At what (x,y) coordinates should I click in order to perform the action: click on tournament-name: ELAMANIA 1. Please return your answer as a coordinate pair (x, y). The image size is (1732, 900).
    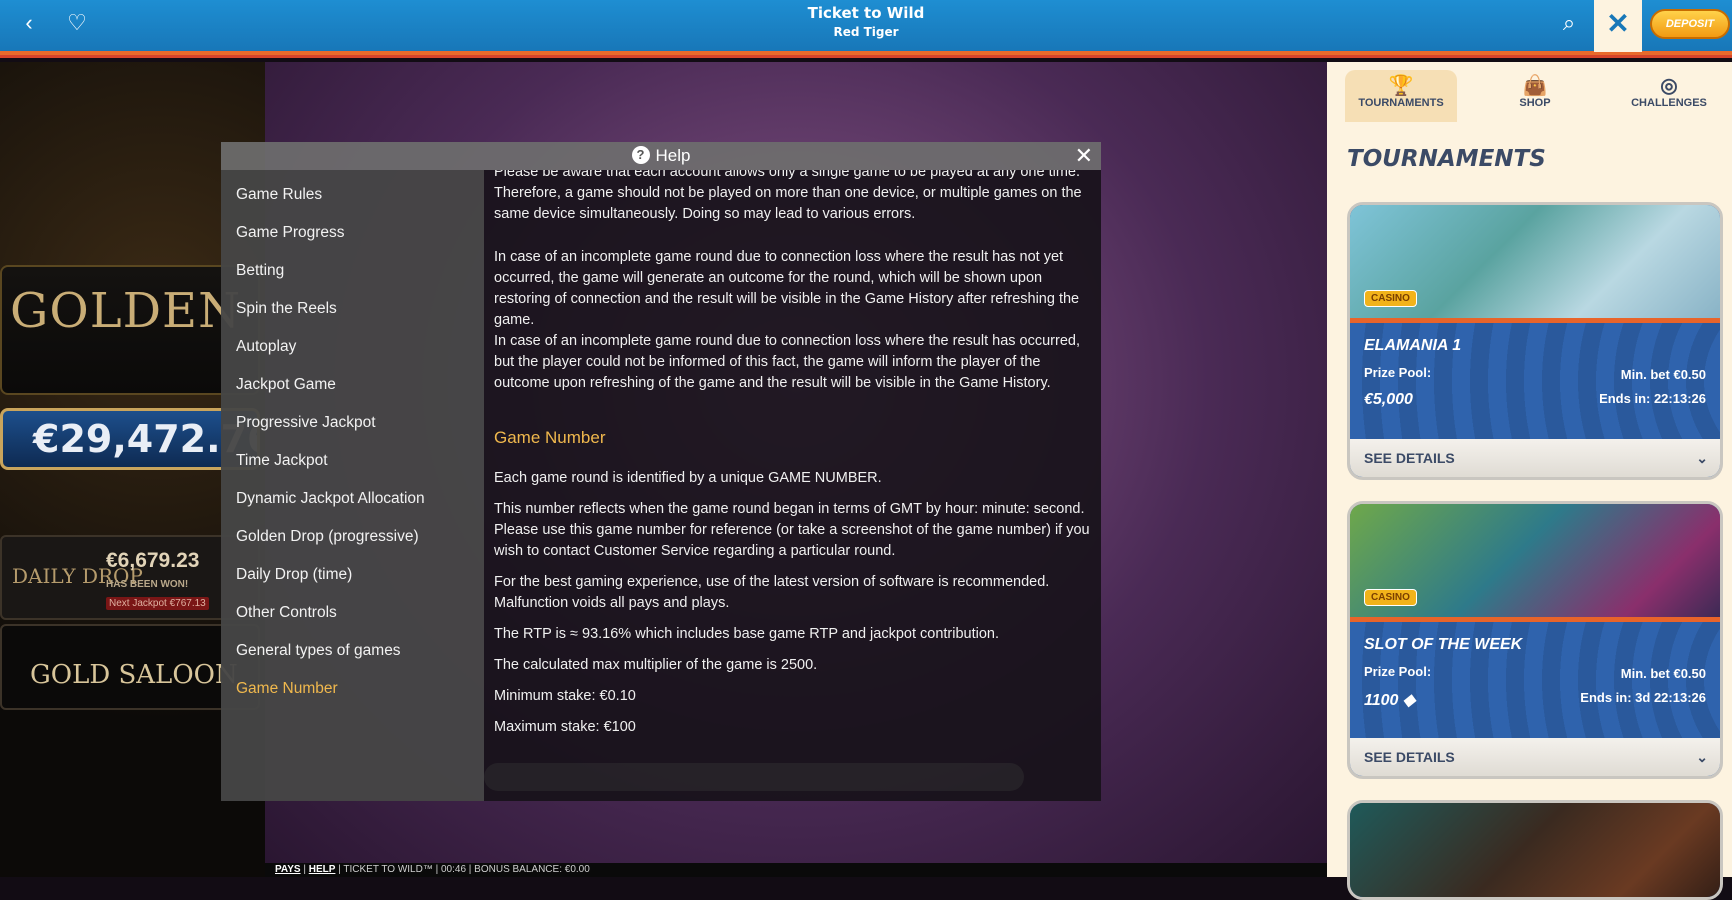
    Looking at the image, I should click on (1413, 345).